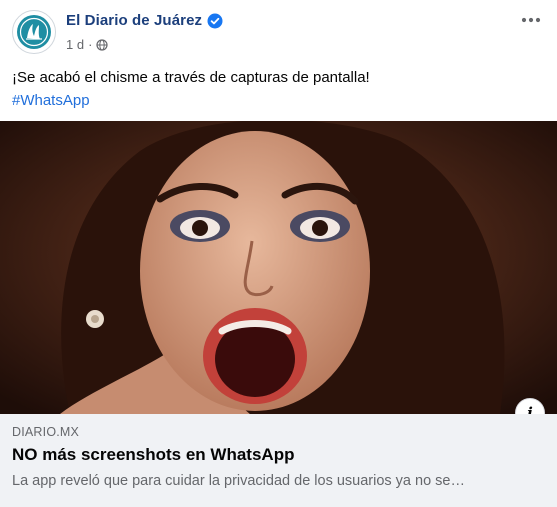  I want to click on page-avatar, so click(34, 32).